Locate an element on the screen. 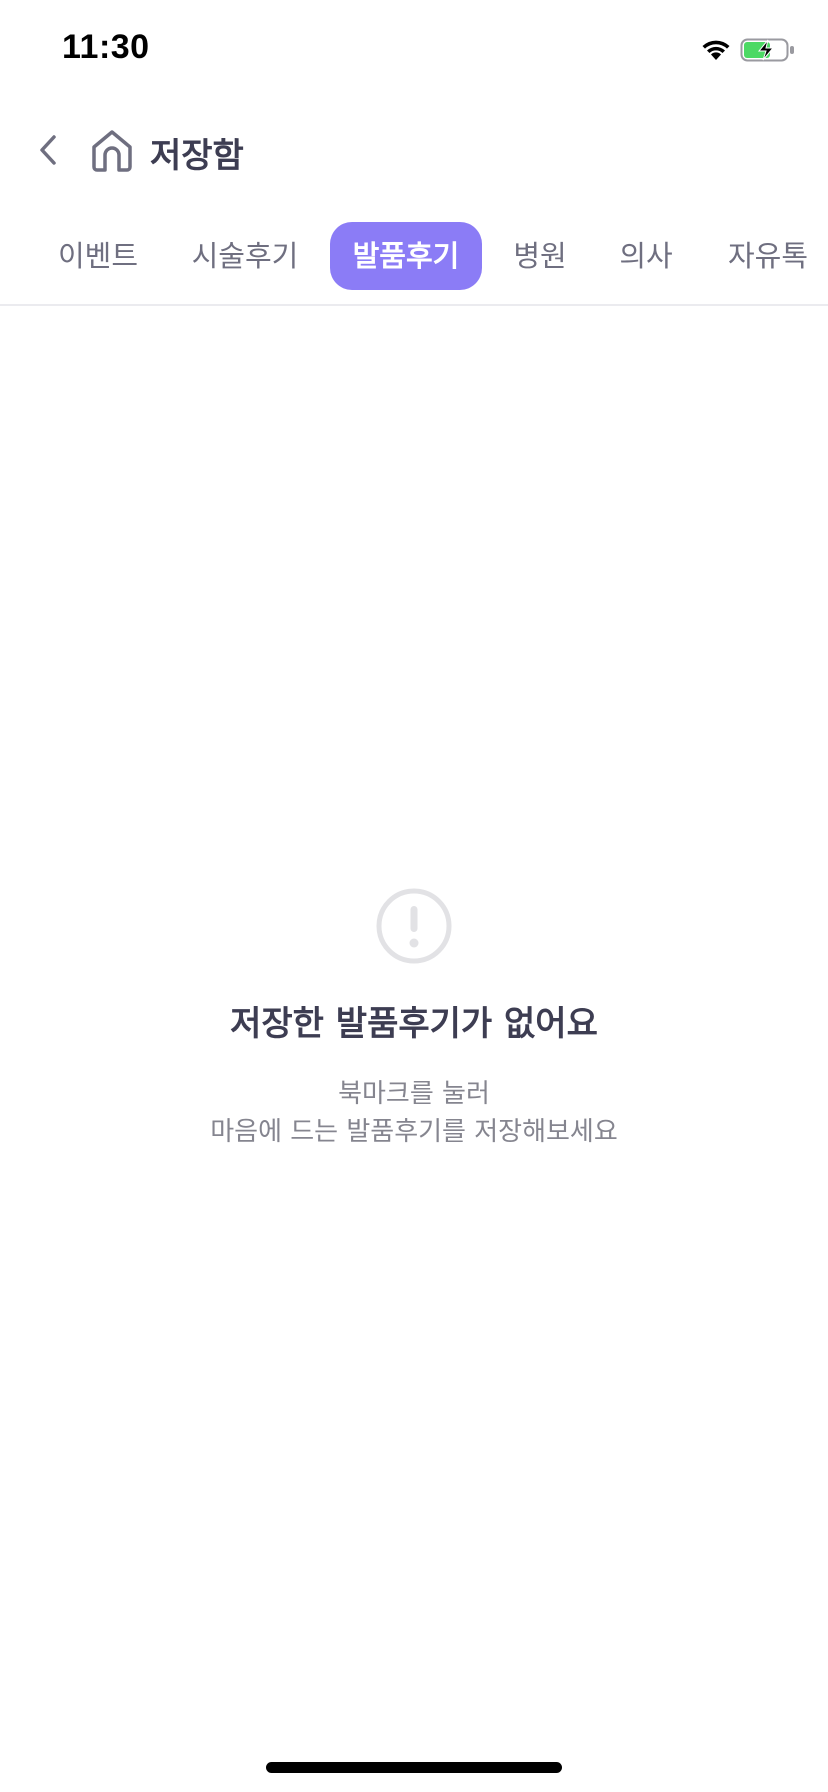 The width and height of the screenshot is (828, 1792). empty-title: 저장한 발품후기가 없어요 is located at coordinates (414, 1024).